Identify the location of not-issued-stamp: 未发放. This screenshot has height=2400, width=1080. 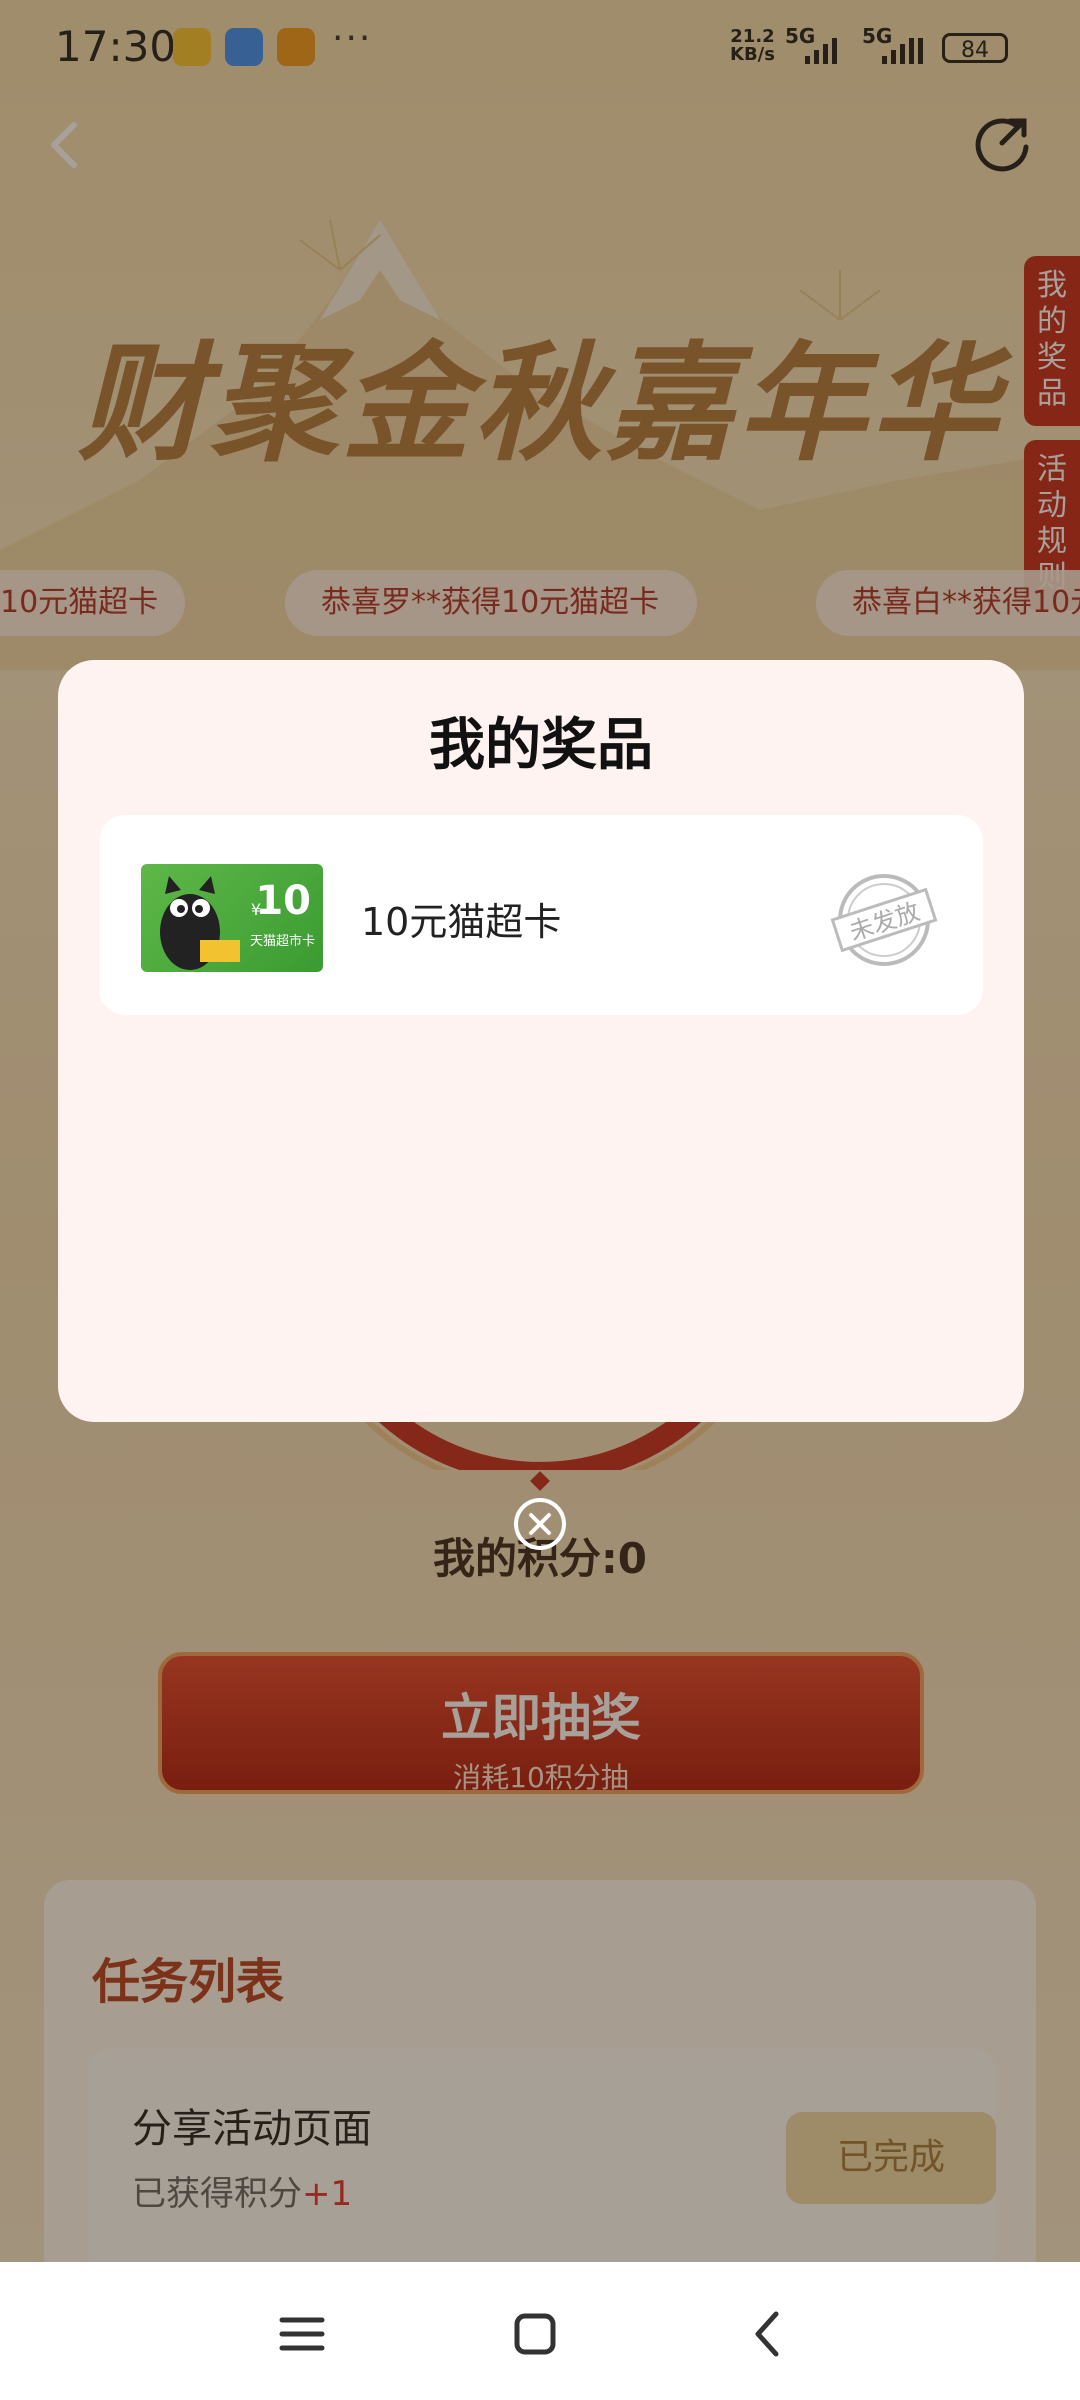
(884, 920).